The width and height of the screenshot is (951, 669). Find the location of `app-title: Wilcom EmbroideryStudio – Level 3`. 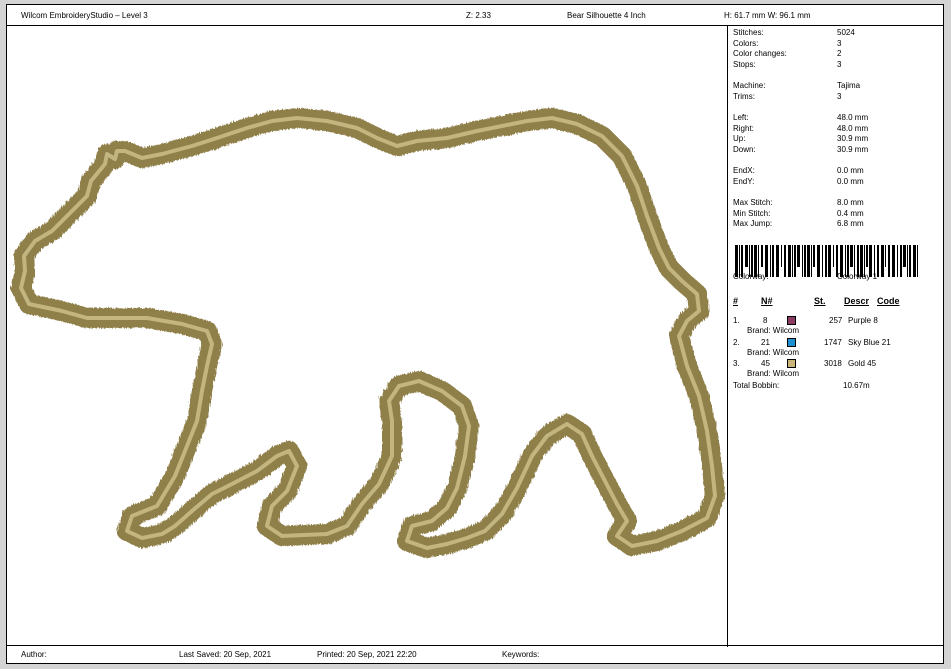

app-title: Wilcom EmbroideryStudio – Level 3 is located at coordinates (84, 15).